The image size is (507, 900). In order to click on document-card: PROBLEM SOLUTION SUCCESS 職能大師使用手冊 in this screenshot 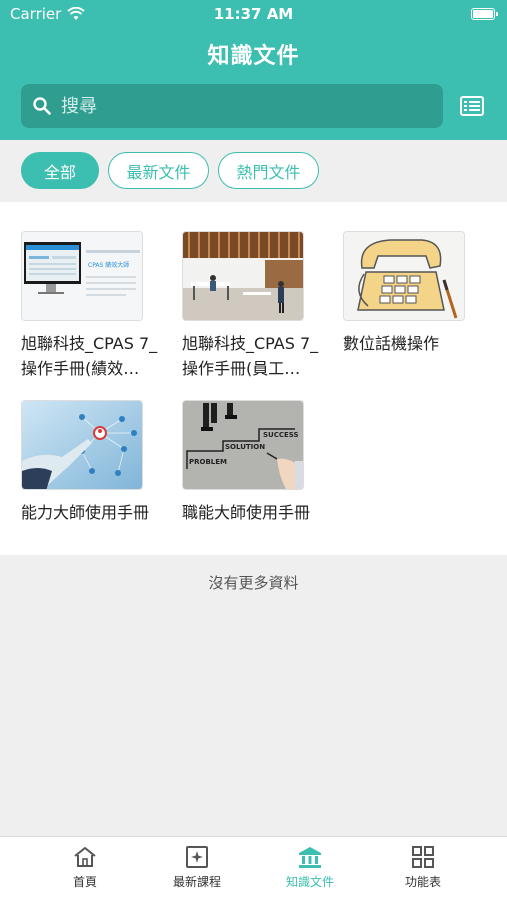, I will do `click(252, 462)`.